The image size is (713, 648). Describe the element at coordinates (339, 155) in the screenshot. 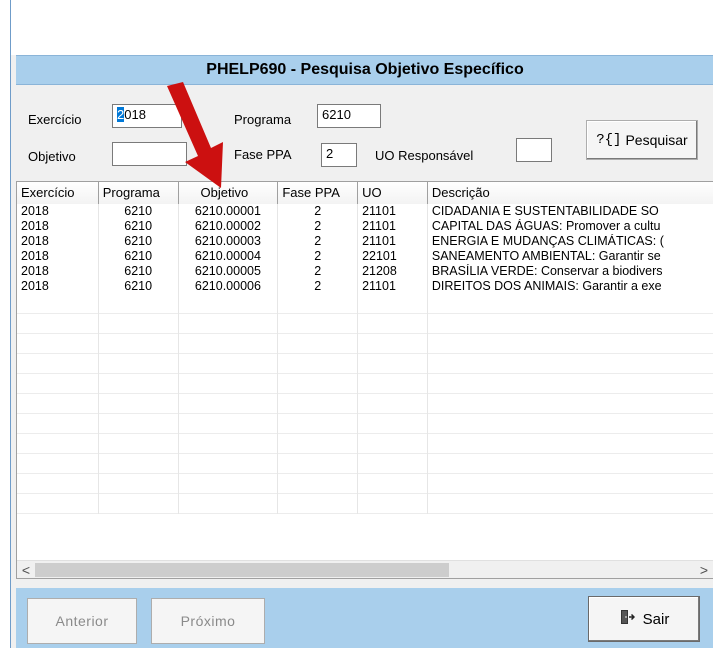

I see `fase-ppa-input: 2` at that location.